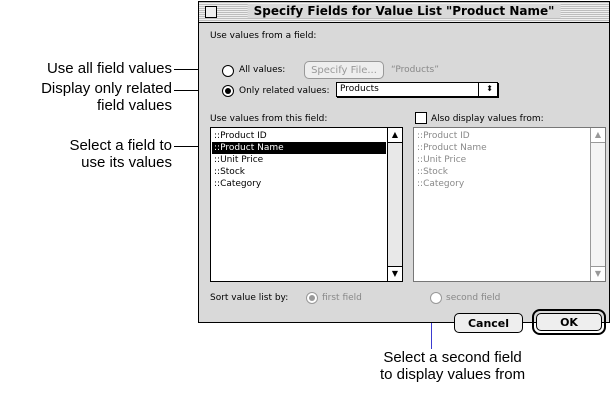  I want to click on cancel-button: Cancel, so click(488, 323).